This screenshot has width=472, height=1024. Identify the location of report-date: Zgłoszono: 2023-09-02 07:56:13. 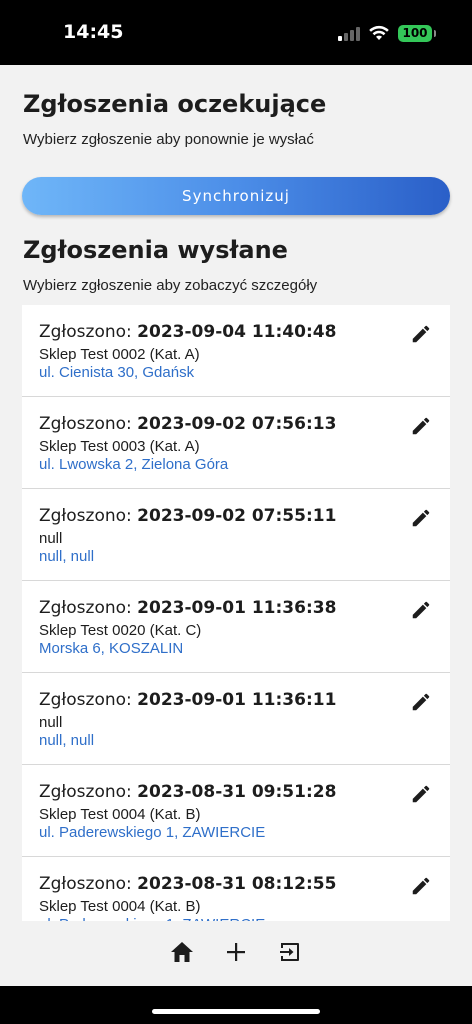
(187, 424).